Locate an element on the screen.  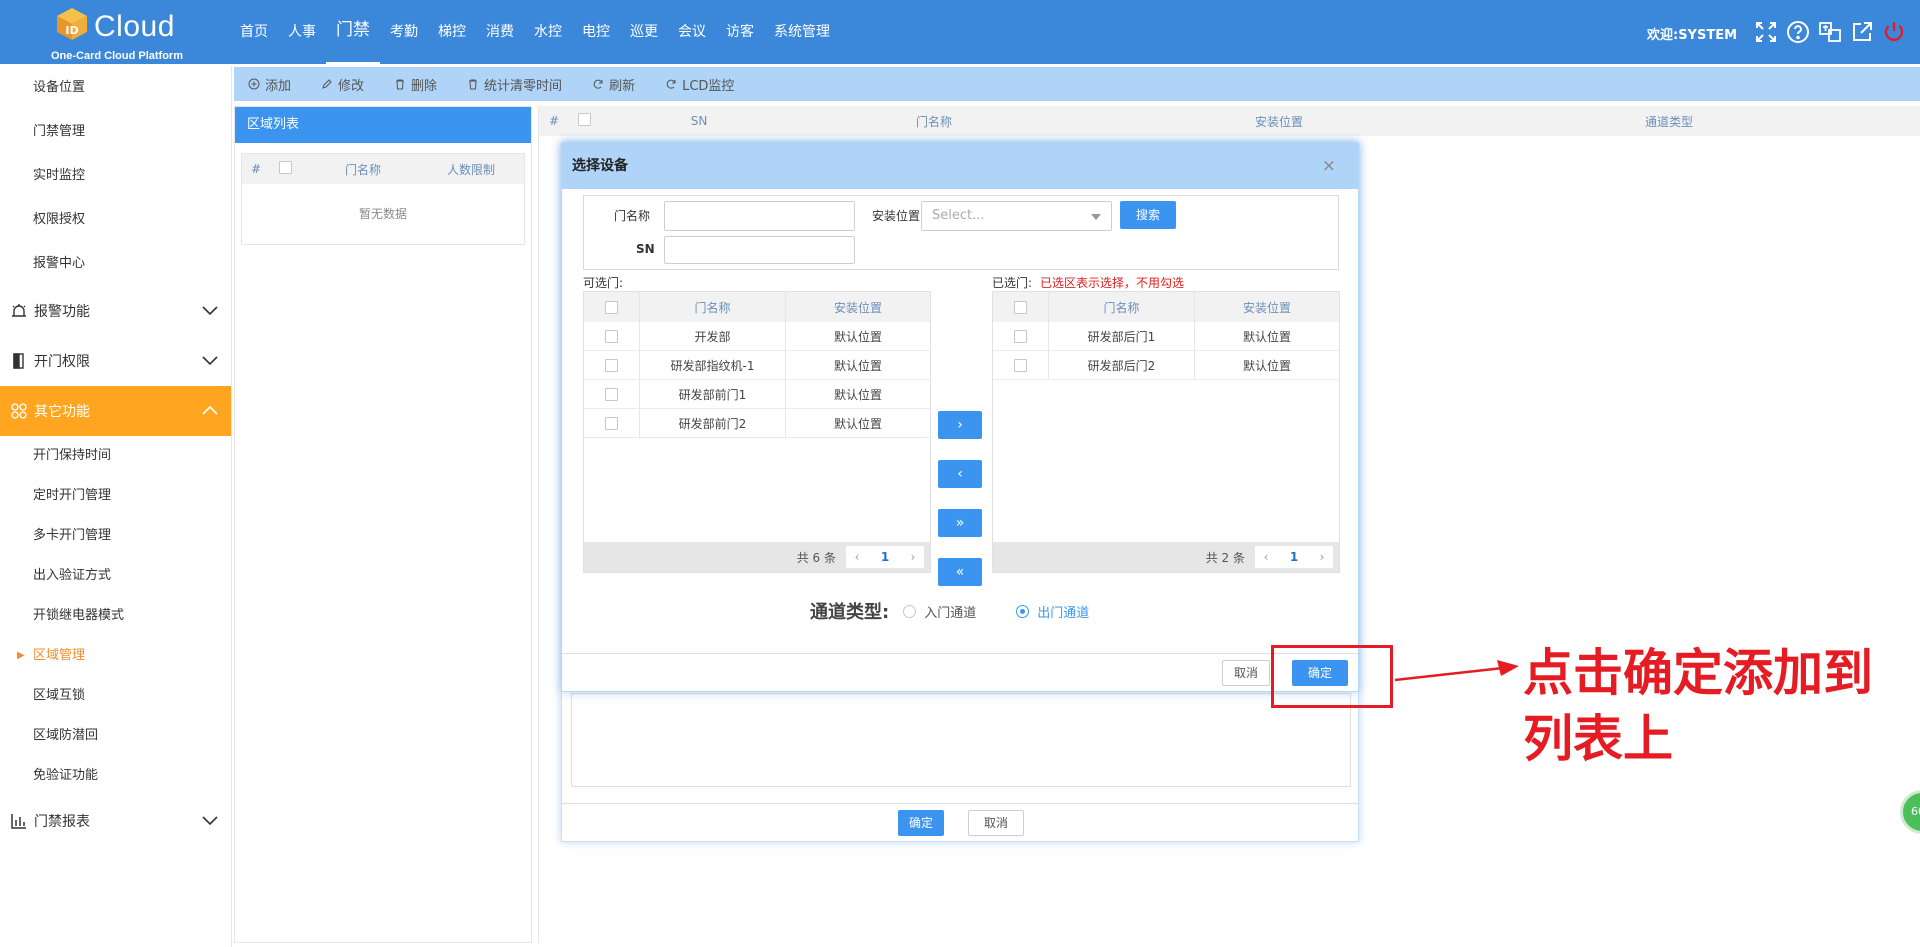
delete-label: 删除 is located at coordinates (424, 86).